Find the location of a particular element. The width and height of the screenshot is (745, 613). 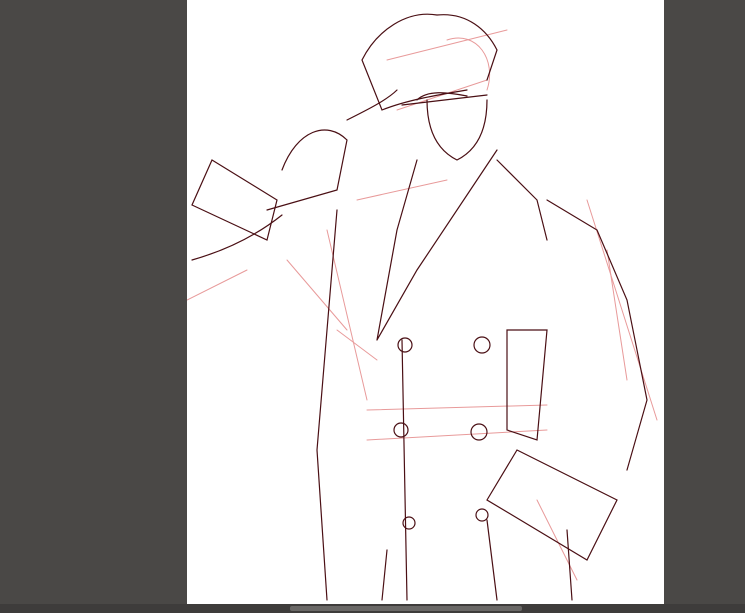

horizontal-scrollbar-thumb is located at coordinates (406, 608).